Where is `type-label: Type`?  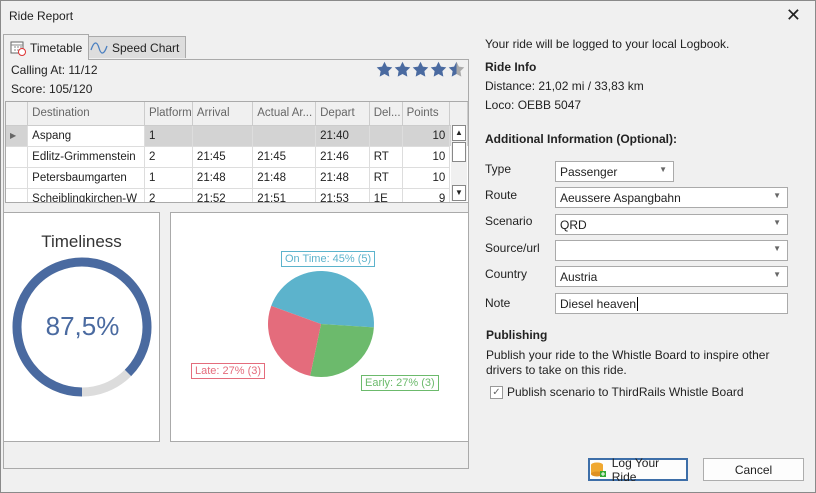
type-label: Type is located at coordinates (498, 169).